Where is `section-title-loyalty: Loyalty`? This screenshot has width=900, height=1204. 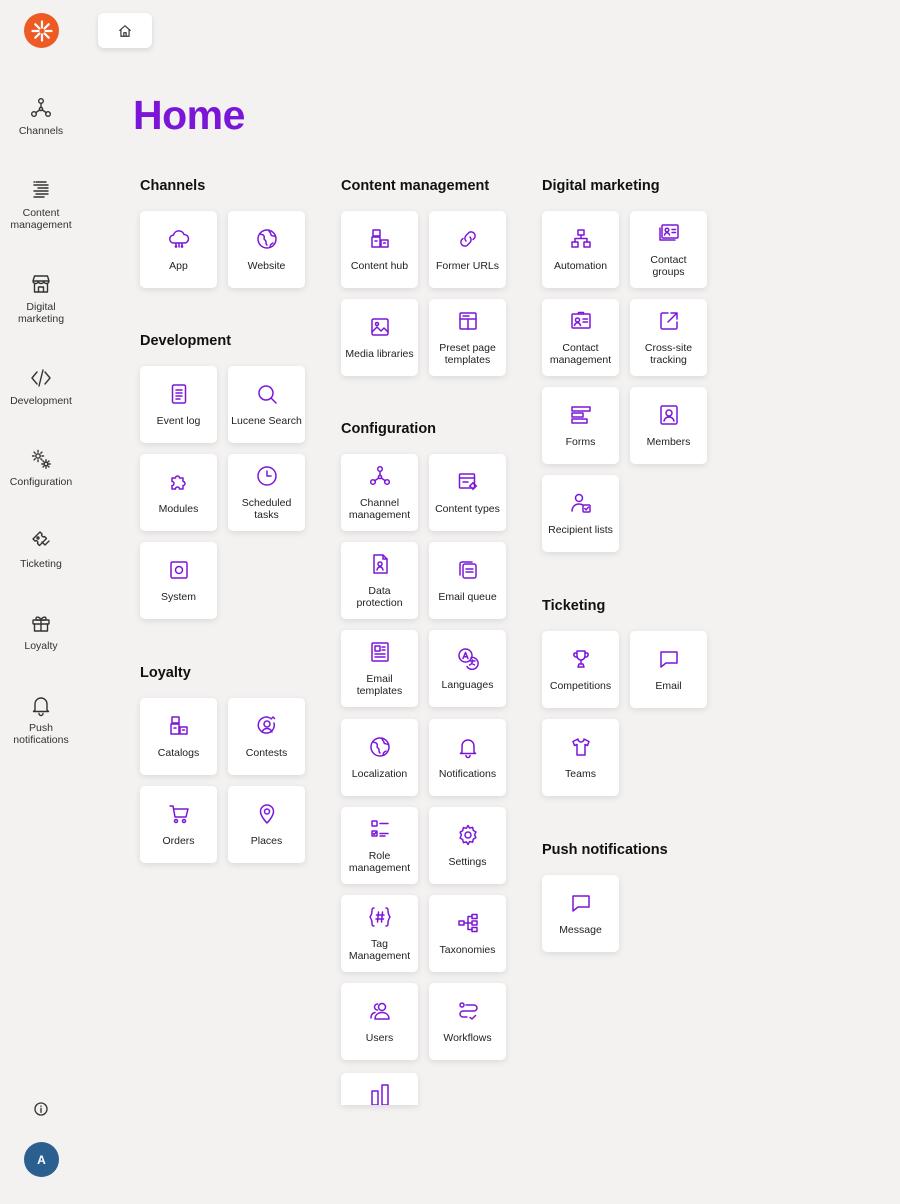
section-title-loyalty: Loyalty is located at coordinates (165, 673).